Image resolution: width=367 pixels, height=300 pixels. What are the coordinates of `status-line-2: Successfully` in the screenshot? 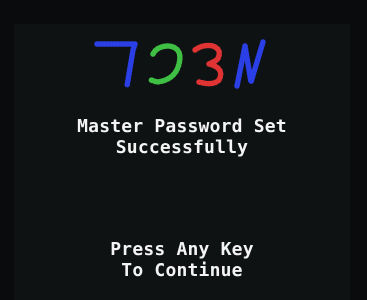 It's located at (182, 147).